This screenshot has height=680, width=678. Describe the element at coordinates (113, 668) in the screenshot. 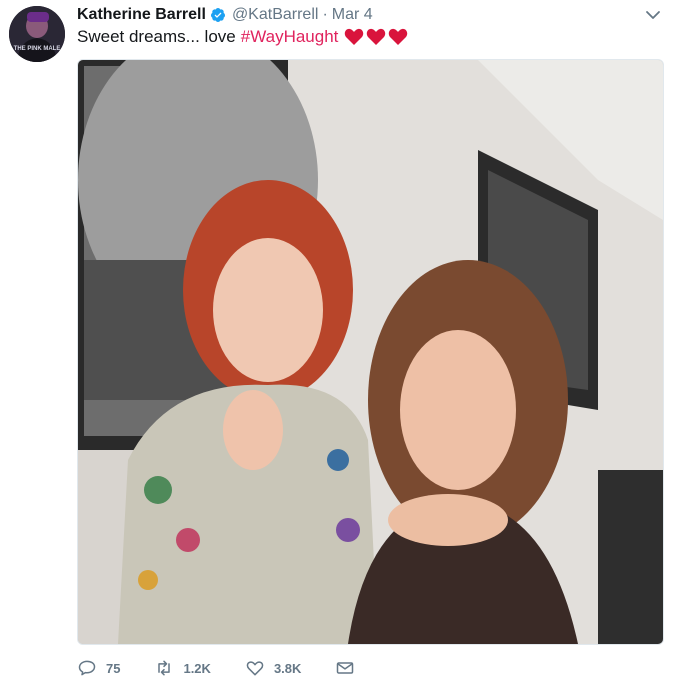

I see `reply-count: 75` at that location.